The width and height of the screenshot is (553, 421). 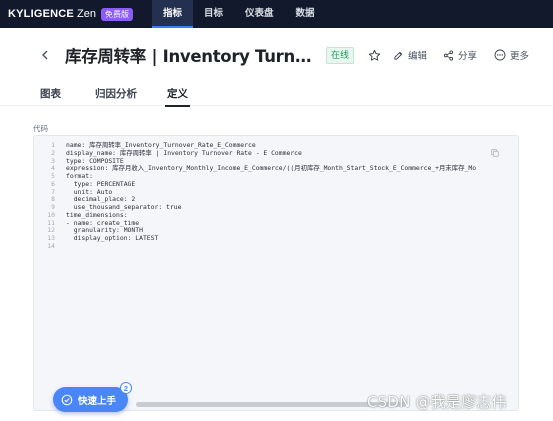 I want to click on share-label: 分享, so click(x=468, y=56).